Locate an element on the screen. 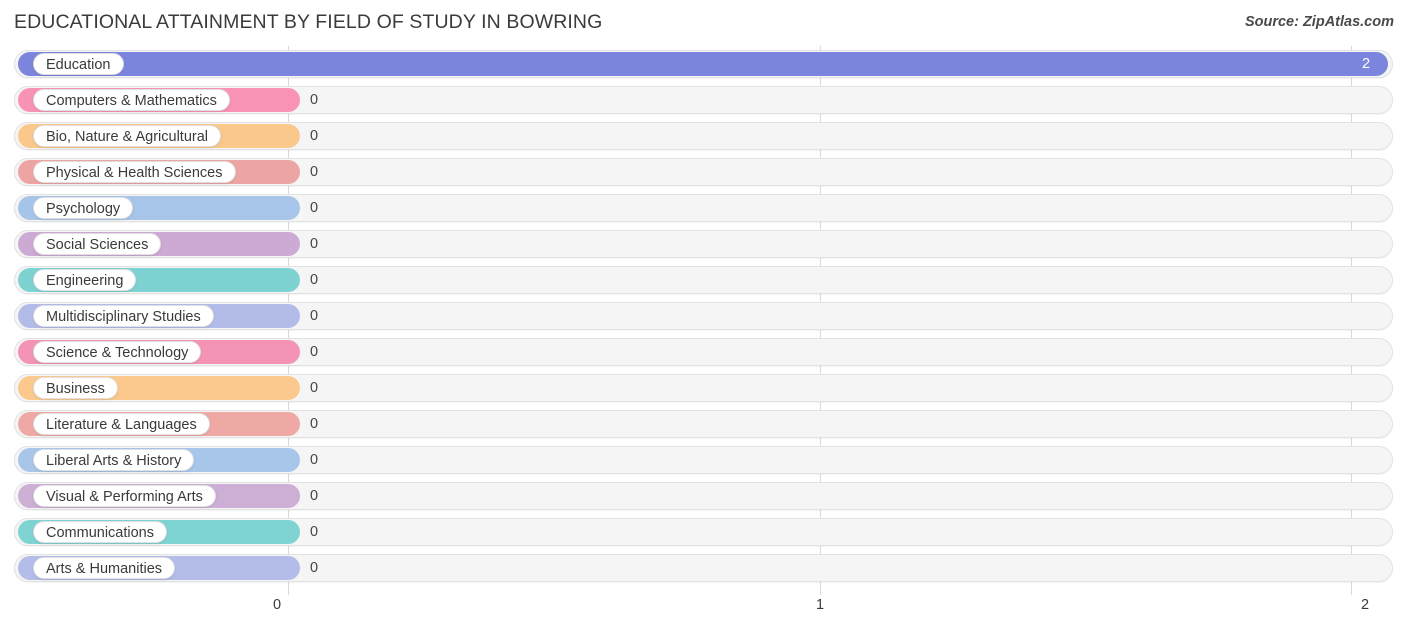 This screenshot has height=632, width=1406. chart-row: Social Sciences 0 is located at coordinates (703, 244).